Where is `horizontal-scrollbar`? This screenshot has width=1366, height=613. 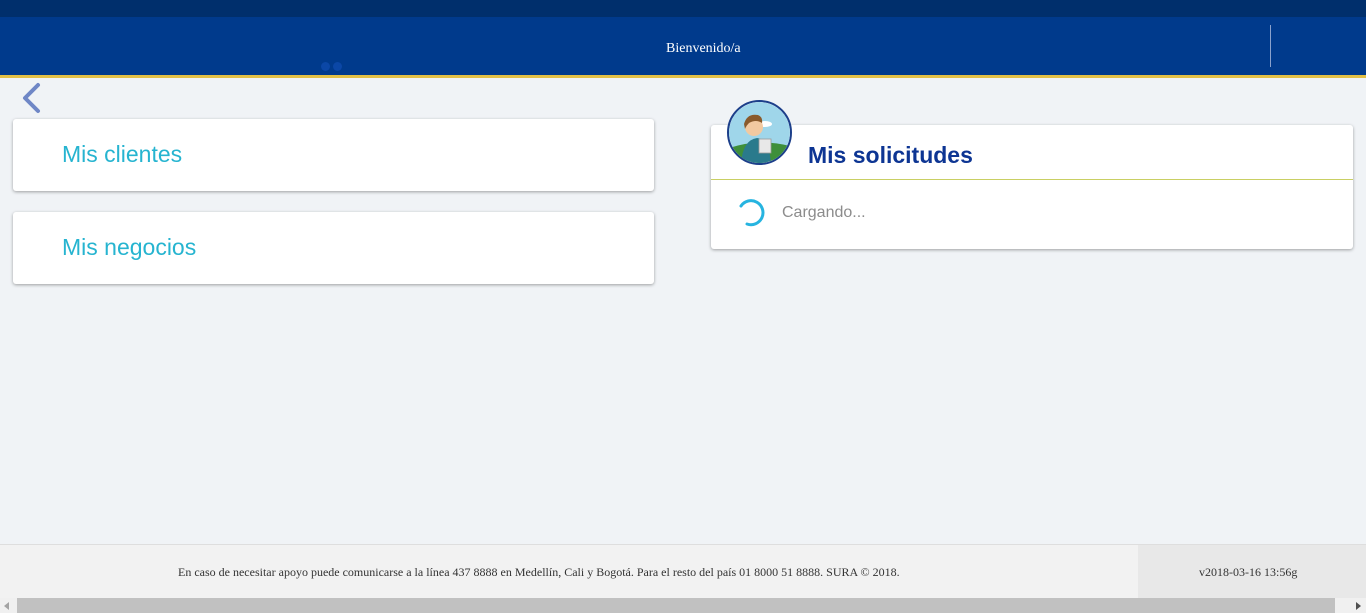 horizontal-scrollbar is located at coordinates (683, 605).